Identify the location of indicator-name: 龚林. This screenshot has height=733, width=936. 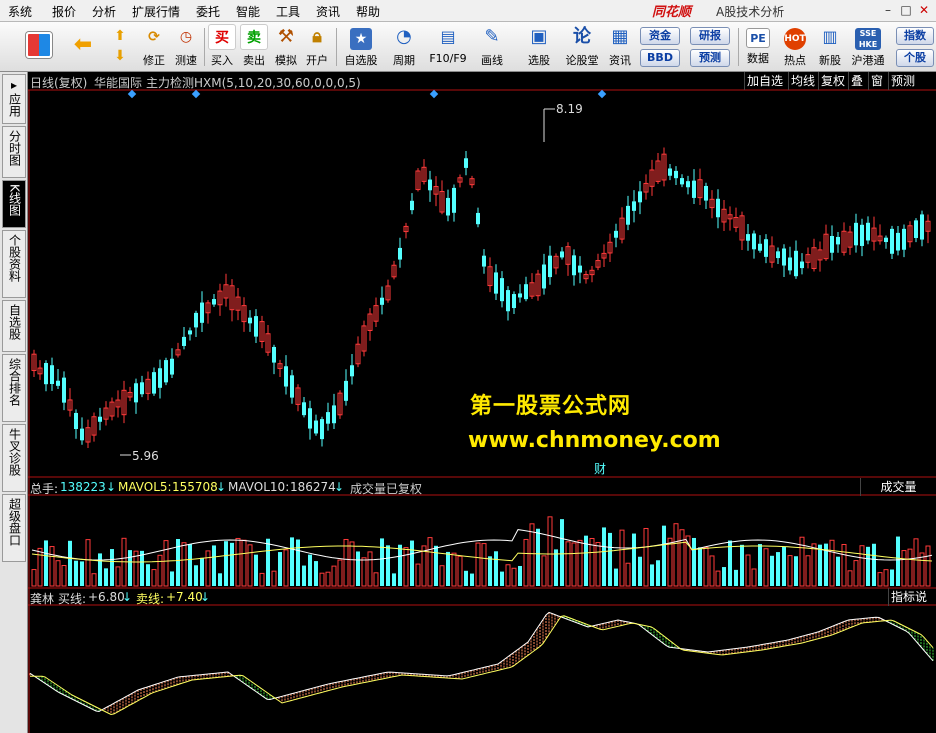
(42, 599).